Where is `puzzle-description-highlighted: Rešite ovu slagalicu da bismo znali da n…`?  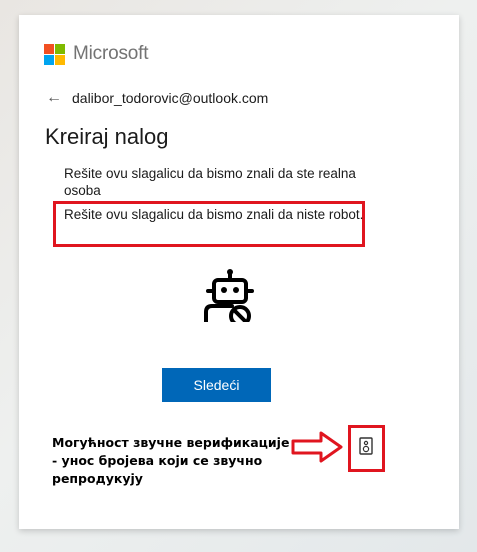 puzzle-description-highlighted: Rešite ovu slagalicu da bismo znali da n… is located at coordinates (214, 214).